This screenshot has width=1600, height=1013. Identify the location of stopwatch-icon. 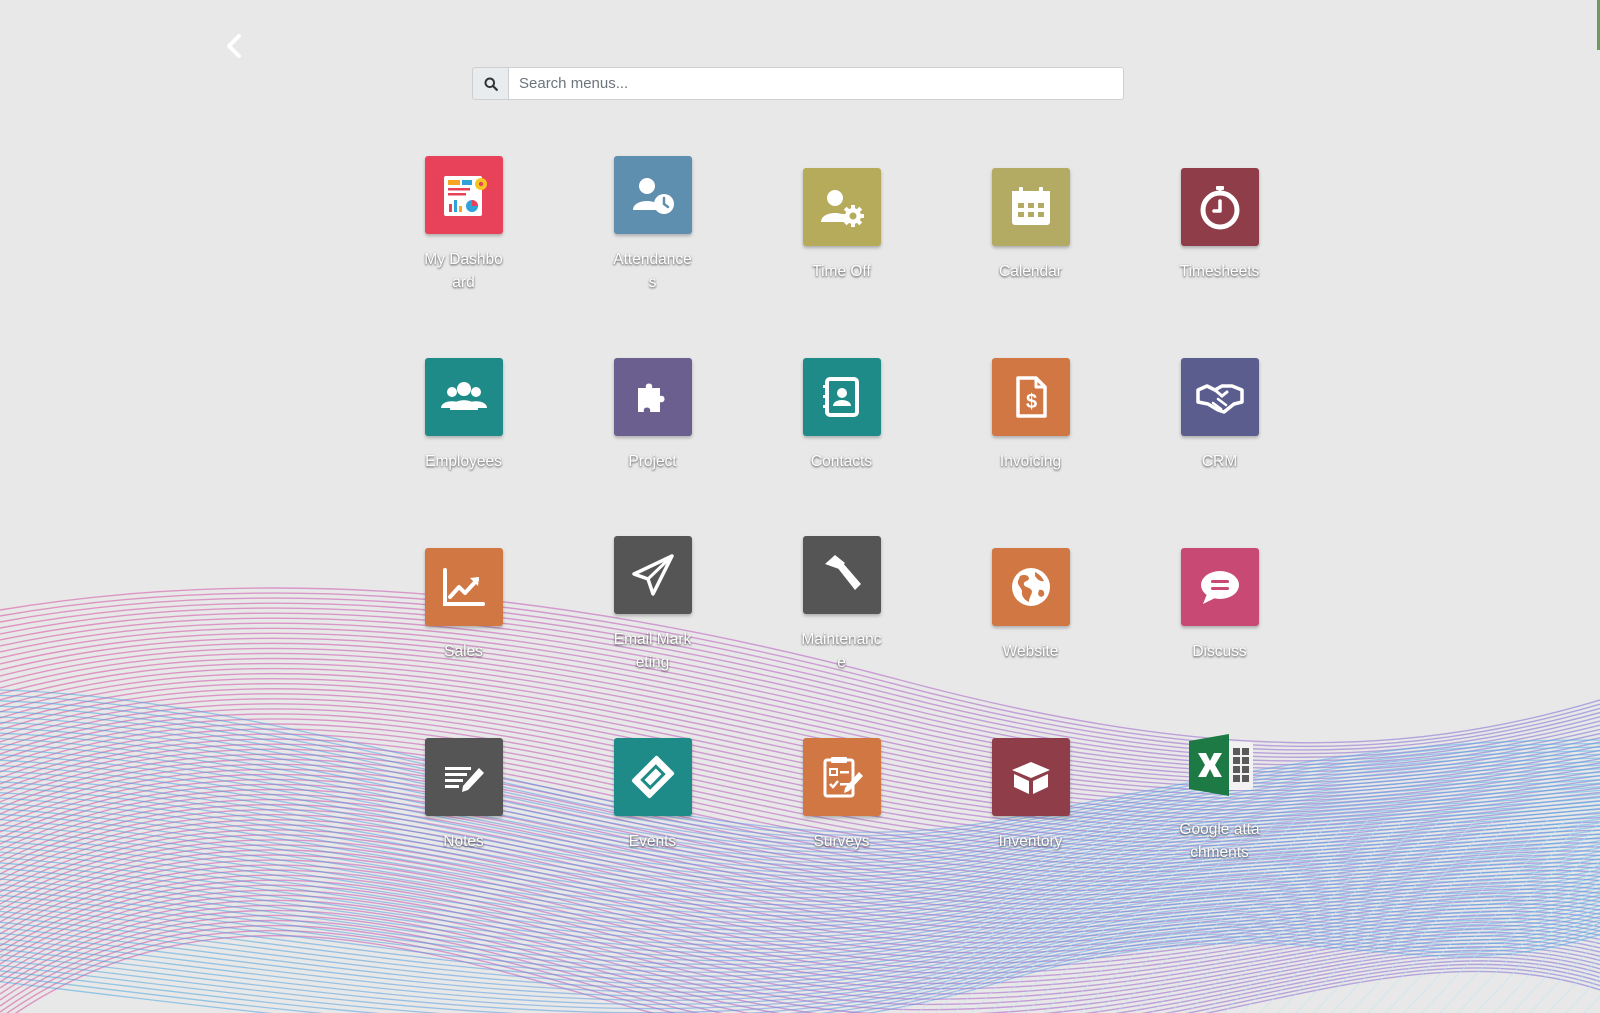
(1219, 207).